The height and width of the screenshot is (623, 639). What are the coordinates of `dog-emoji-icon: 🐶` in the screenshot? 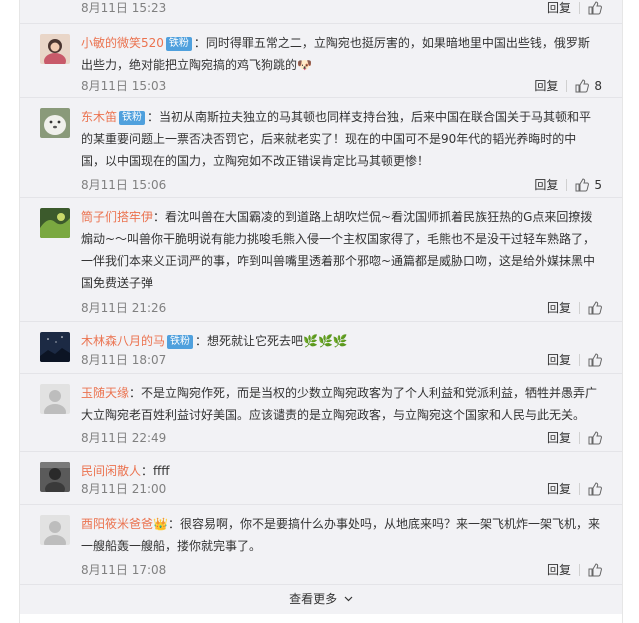 It's located at (304, 65).